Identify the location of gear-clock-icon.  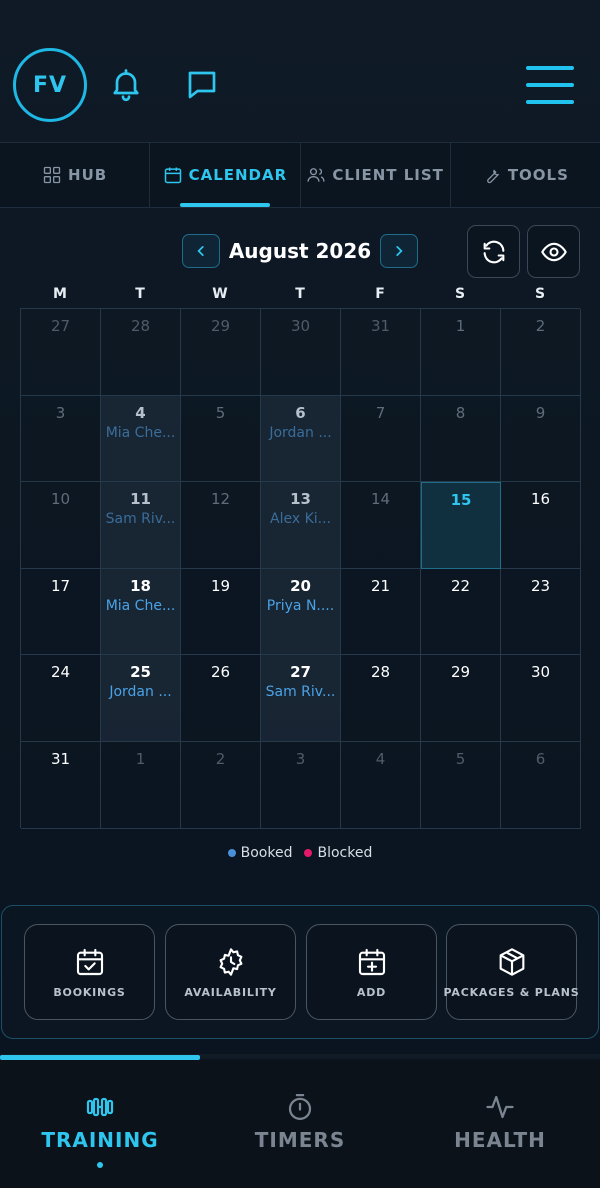
(230, 961).